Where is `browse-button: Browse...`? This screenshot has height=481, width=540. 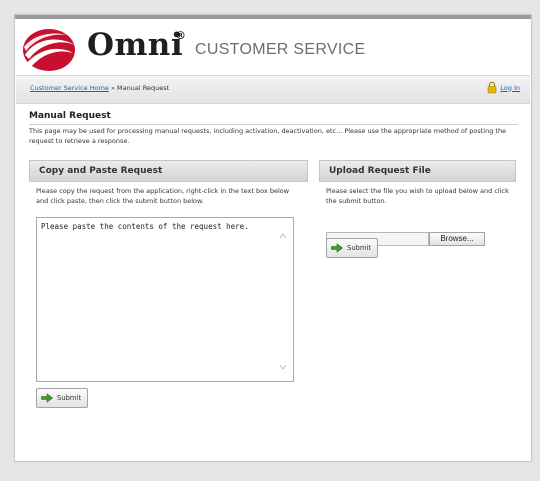 browse-button: Browse... is located at coordinates (457, 239).